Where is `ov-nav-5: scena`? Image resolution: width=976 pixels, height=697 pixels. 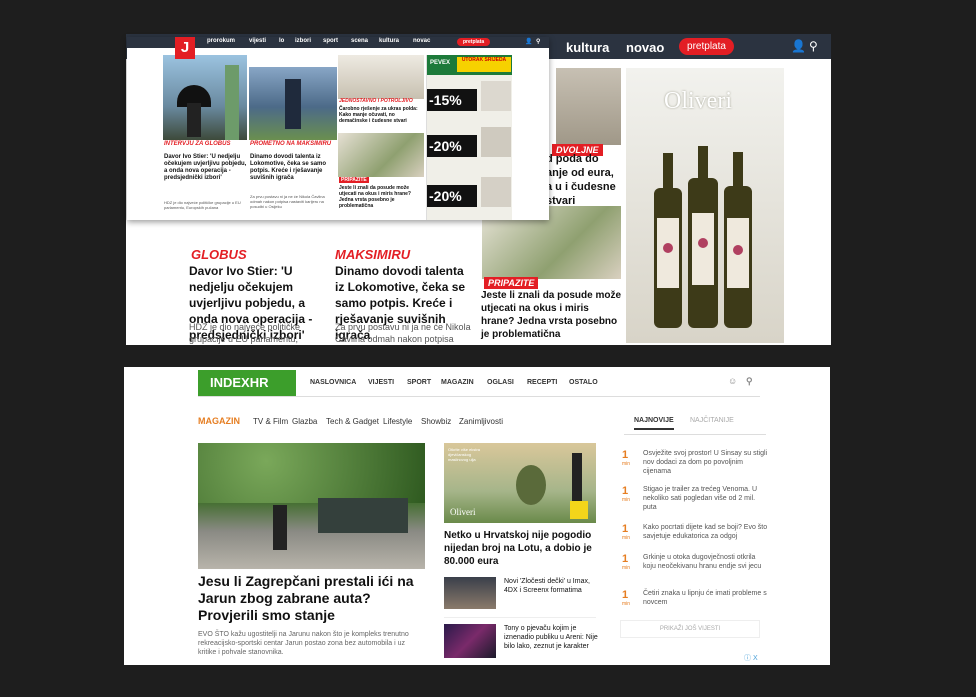
ov-nav-5: scena is located at coordinates (359, 41).